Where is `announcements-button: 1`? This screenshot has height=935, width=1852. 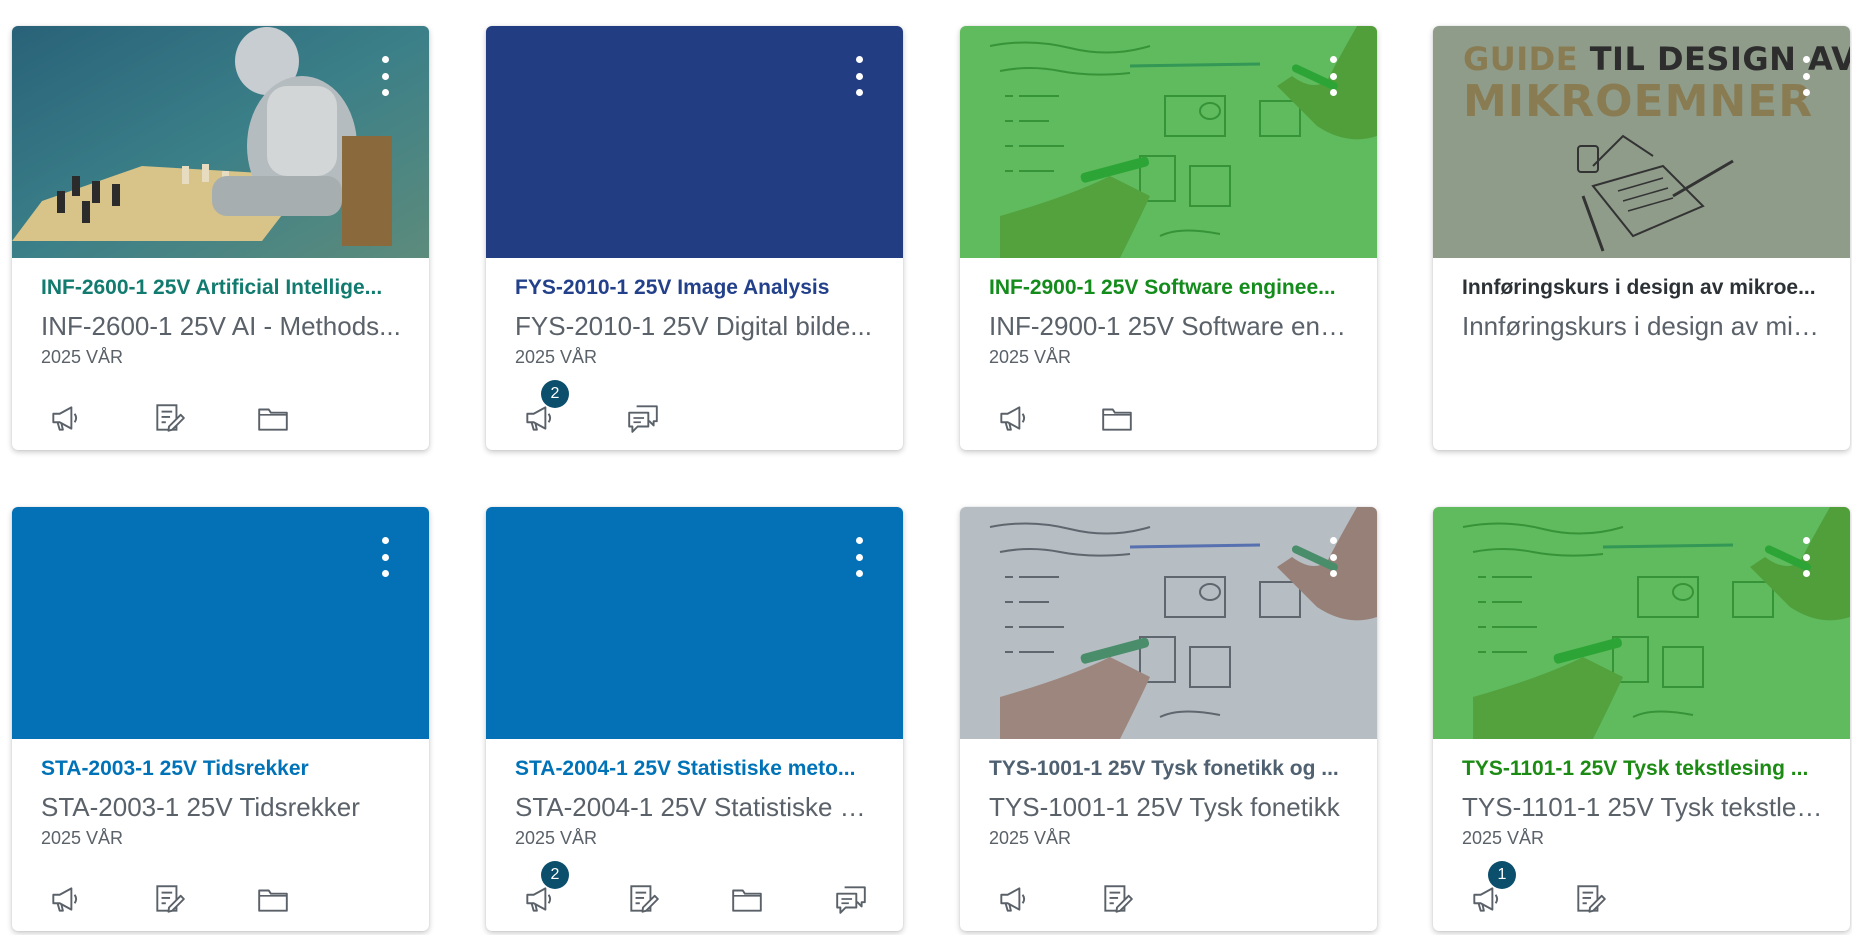 announcements-button: 1 is located at coordinates (1491, 890).